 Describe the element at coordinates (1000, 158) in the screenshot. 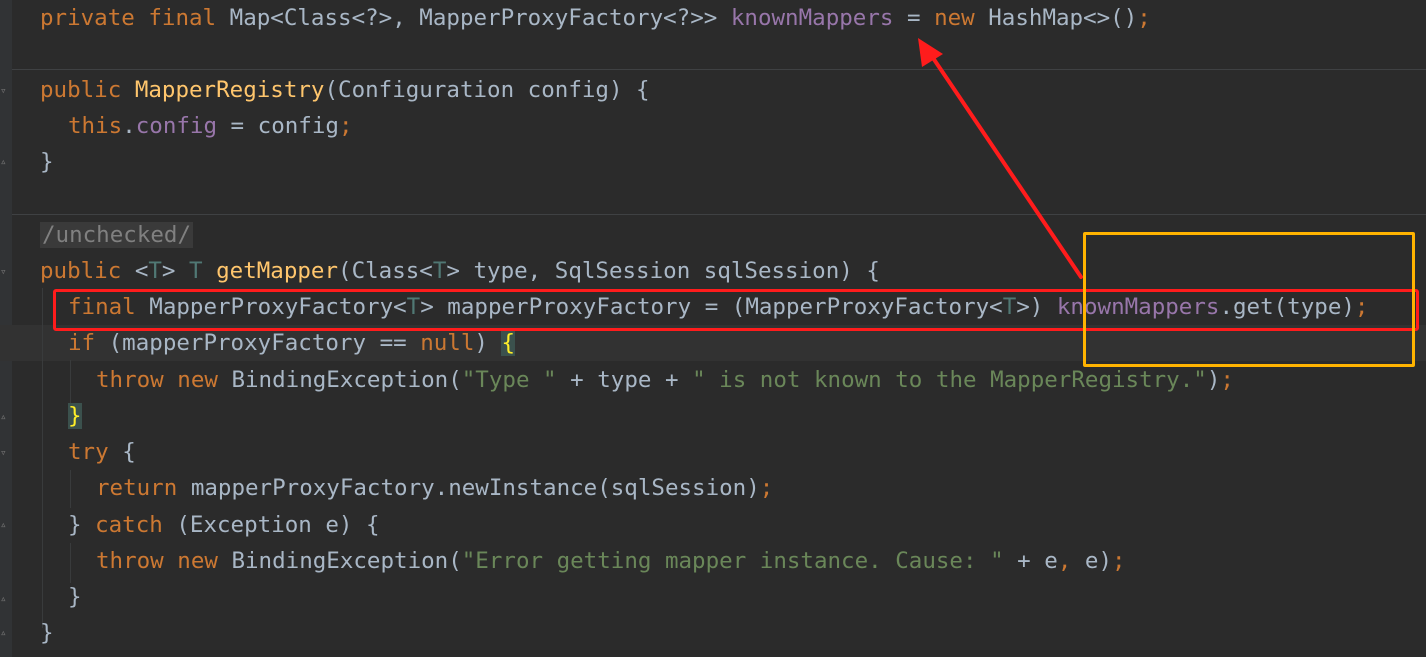

I see `annotation-arrow` at that location.